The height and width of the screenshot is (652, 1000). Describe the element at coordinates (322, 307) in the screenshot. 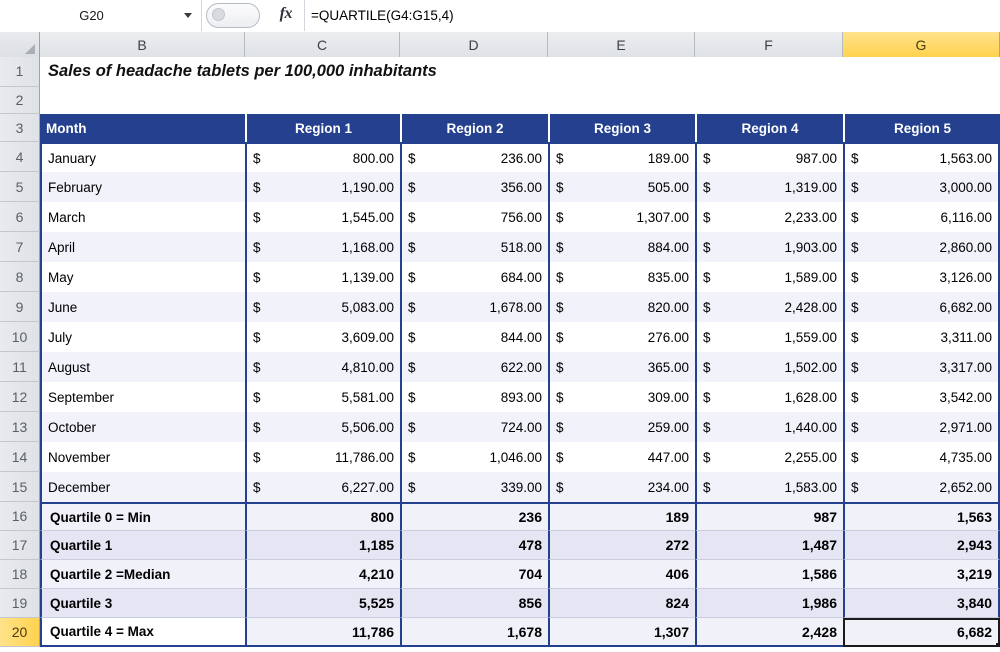

I see `cell-region-1: $5,083.00` at that location.